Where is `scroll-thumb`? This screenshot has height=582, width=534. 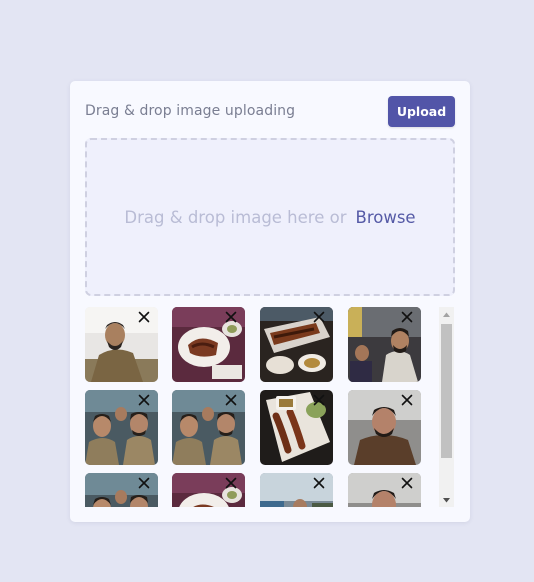 scroll-thumb is located at coordinates (446, 391).